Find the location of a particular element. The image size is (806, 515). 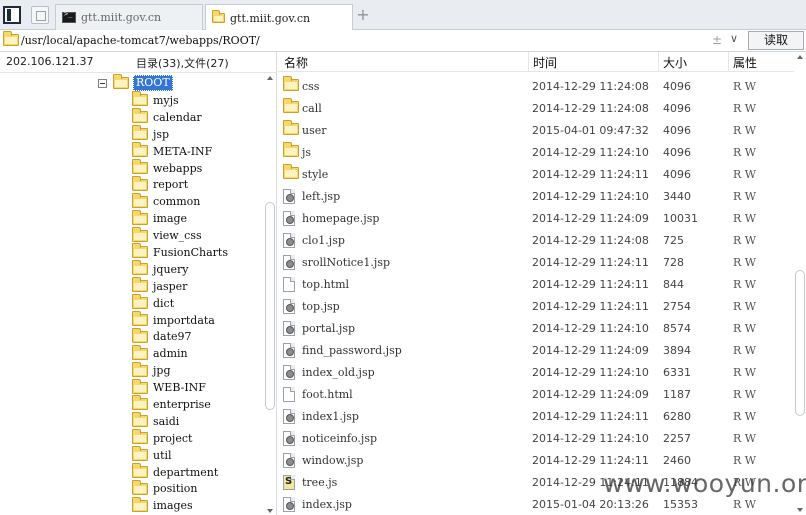

tree-folder-item: images is located at coordinates (180, 505).